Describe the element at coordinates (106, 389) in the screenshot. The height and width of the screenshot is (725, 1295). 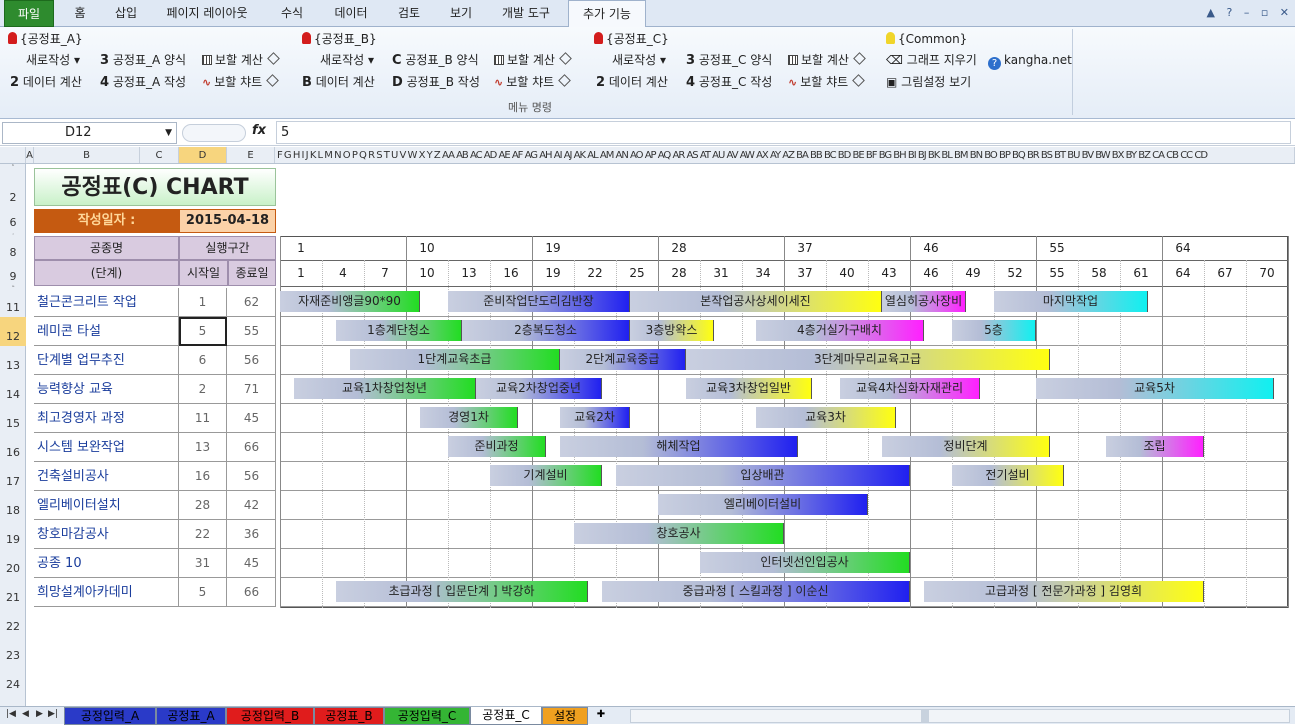
I see `task-name-cell: 능력향상 교육` at that location.